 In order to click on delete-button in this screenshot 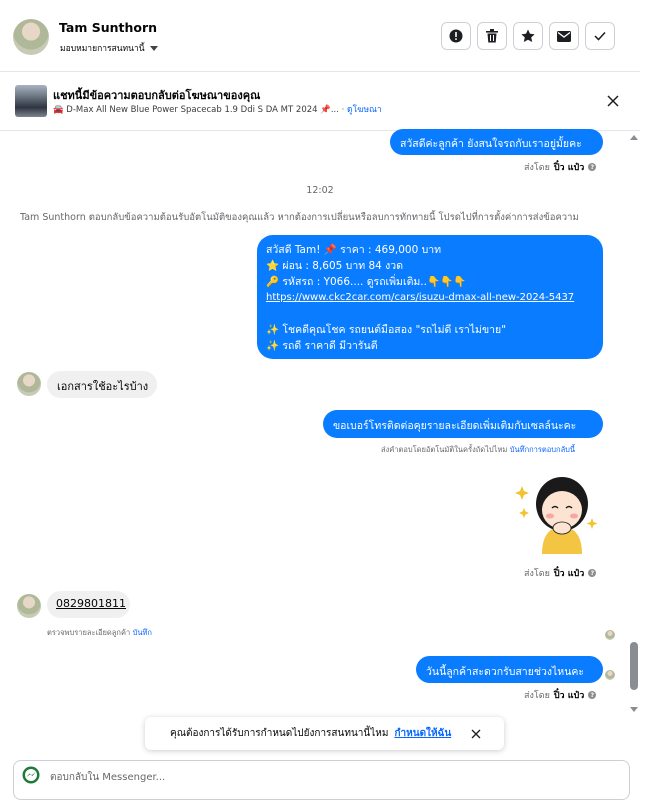, I will do `click(492, 36)`.